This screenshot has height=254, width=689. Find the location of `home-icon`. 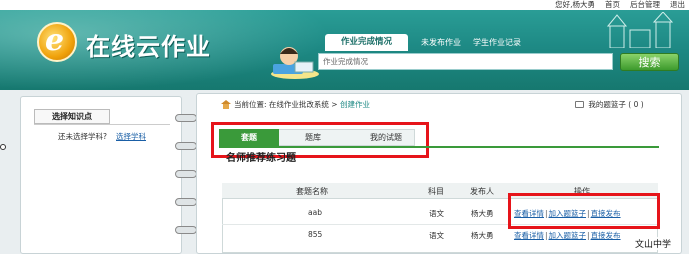

home-icon is located at coordinates (226, 104).